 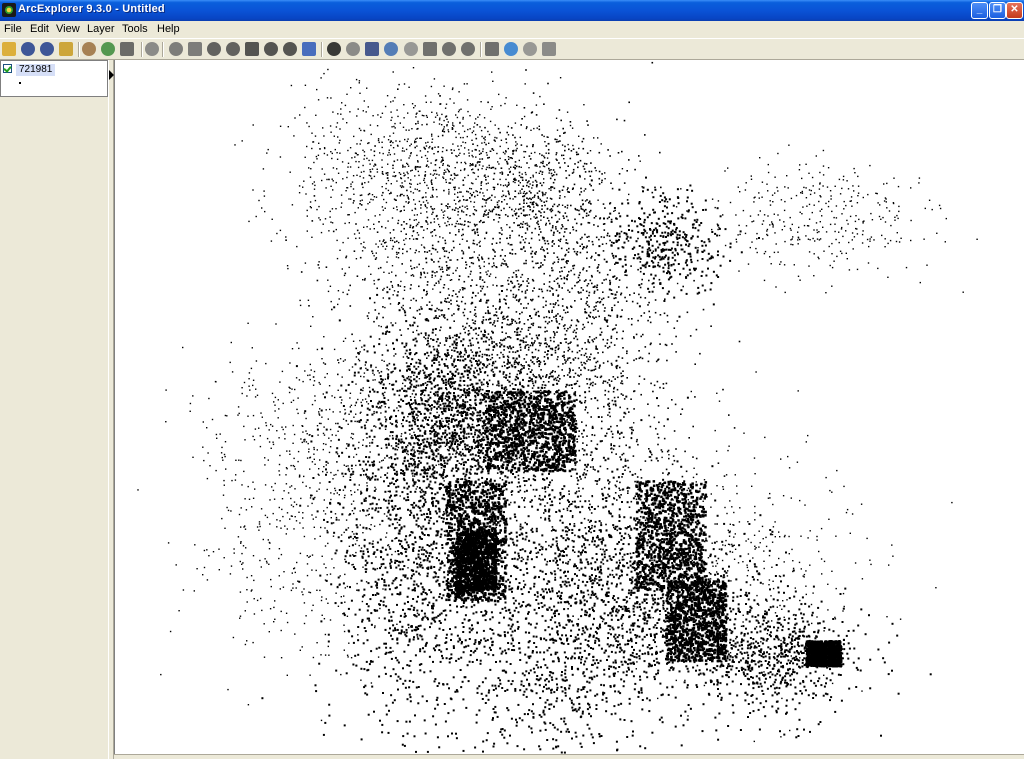 I want to click on zoom-to-layer-icon, so click(x=233, y=49).